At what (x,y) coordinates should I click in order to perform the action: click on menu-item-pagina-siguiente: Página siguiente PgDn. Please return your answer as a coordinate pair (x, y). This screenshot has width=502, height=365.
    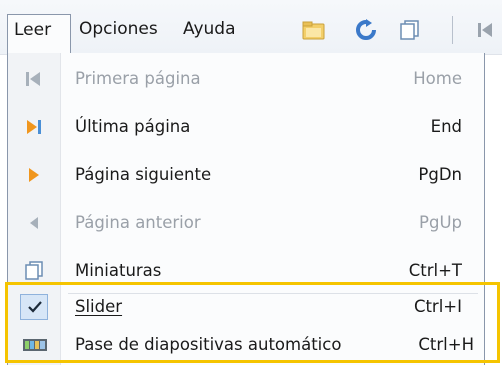
    Looking at the image, I should click on (246, 175).